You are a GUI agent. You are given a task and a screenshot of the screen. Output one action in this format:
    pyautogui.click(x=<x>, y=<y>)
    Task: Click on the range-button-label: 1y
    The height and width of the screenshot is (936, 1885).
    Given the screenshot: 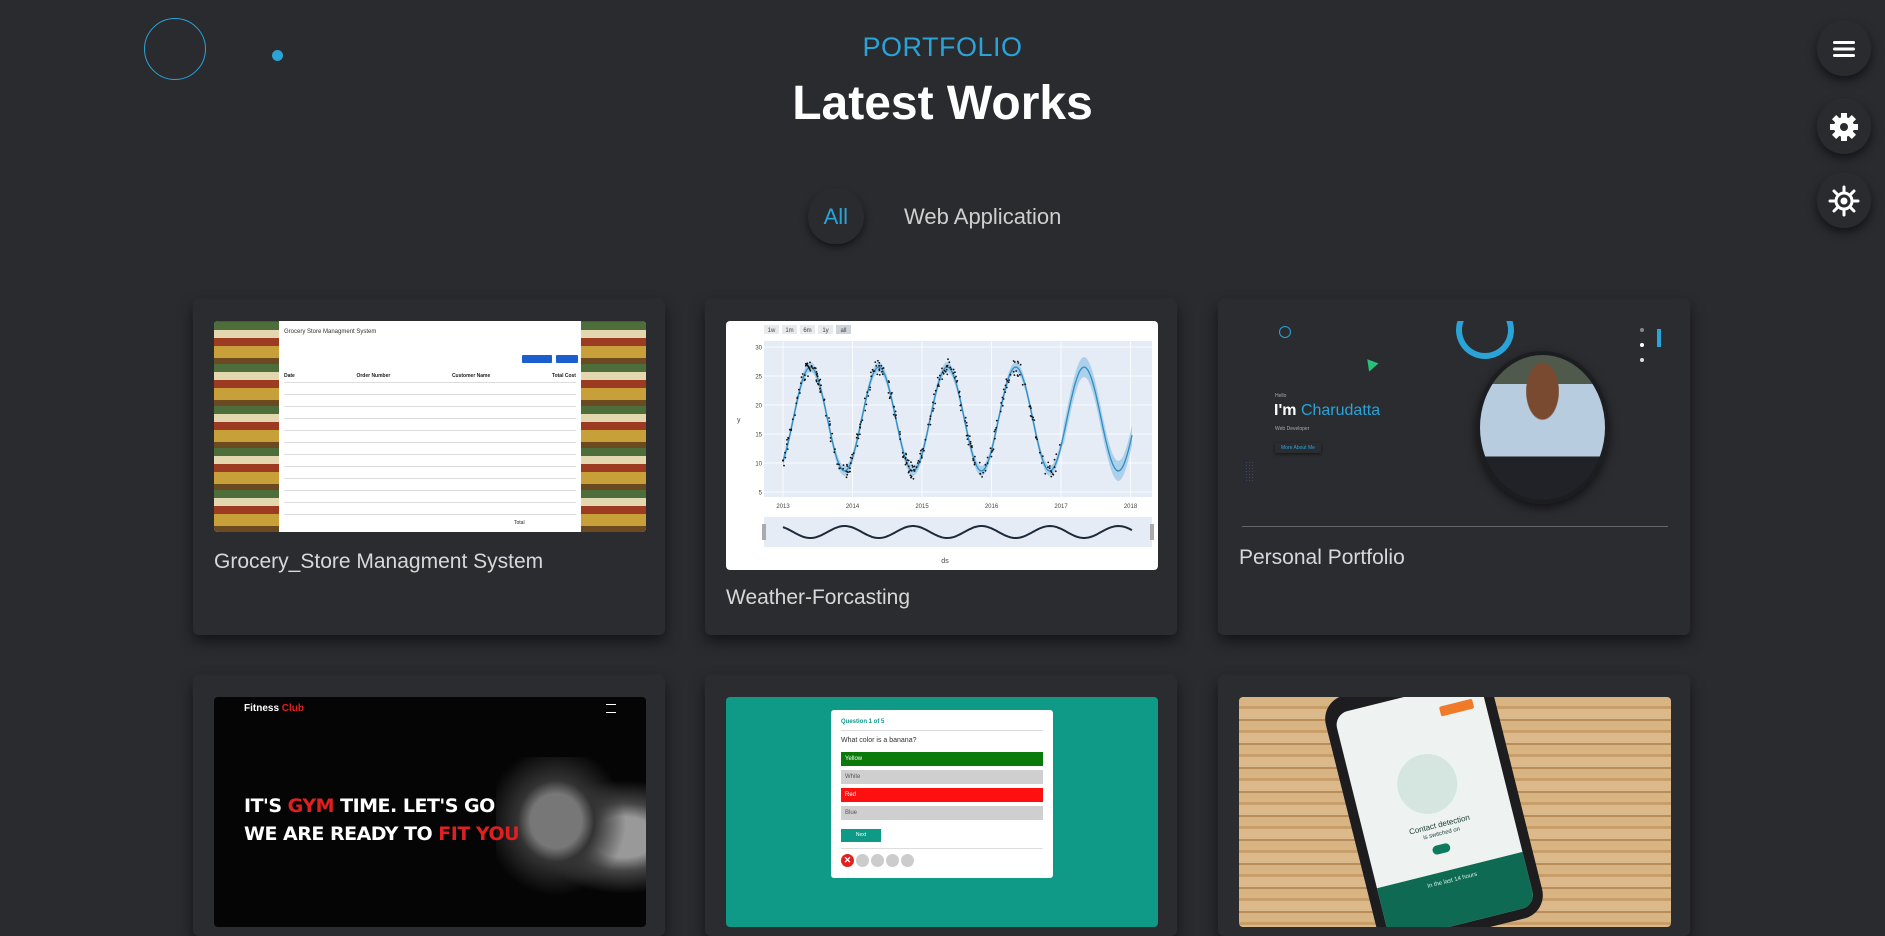 What is the action you would take?
    pyautogui.click(x=825, y=331)
    